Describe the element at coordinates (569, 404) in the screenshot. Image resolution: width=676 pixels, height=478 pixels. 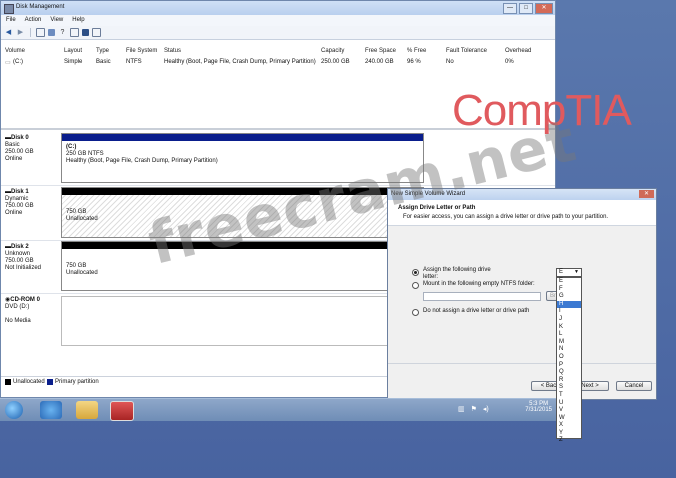
I see `drive-letter-option: U` at that location.